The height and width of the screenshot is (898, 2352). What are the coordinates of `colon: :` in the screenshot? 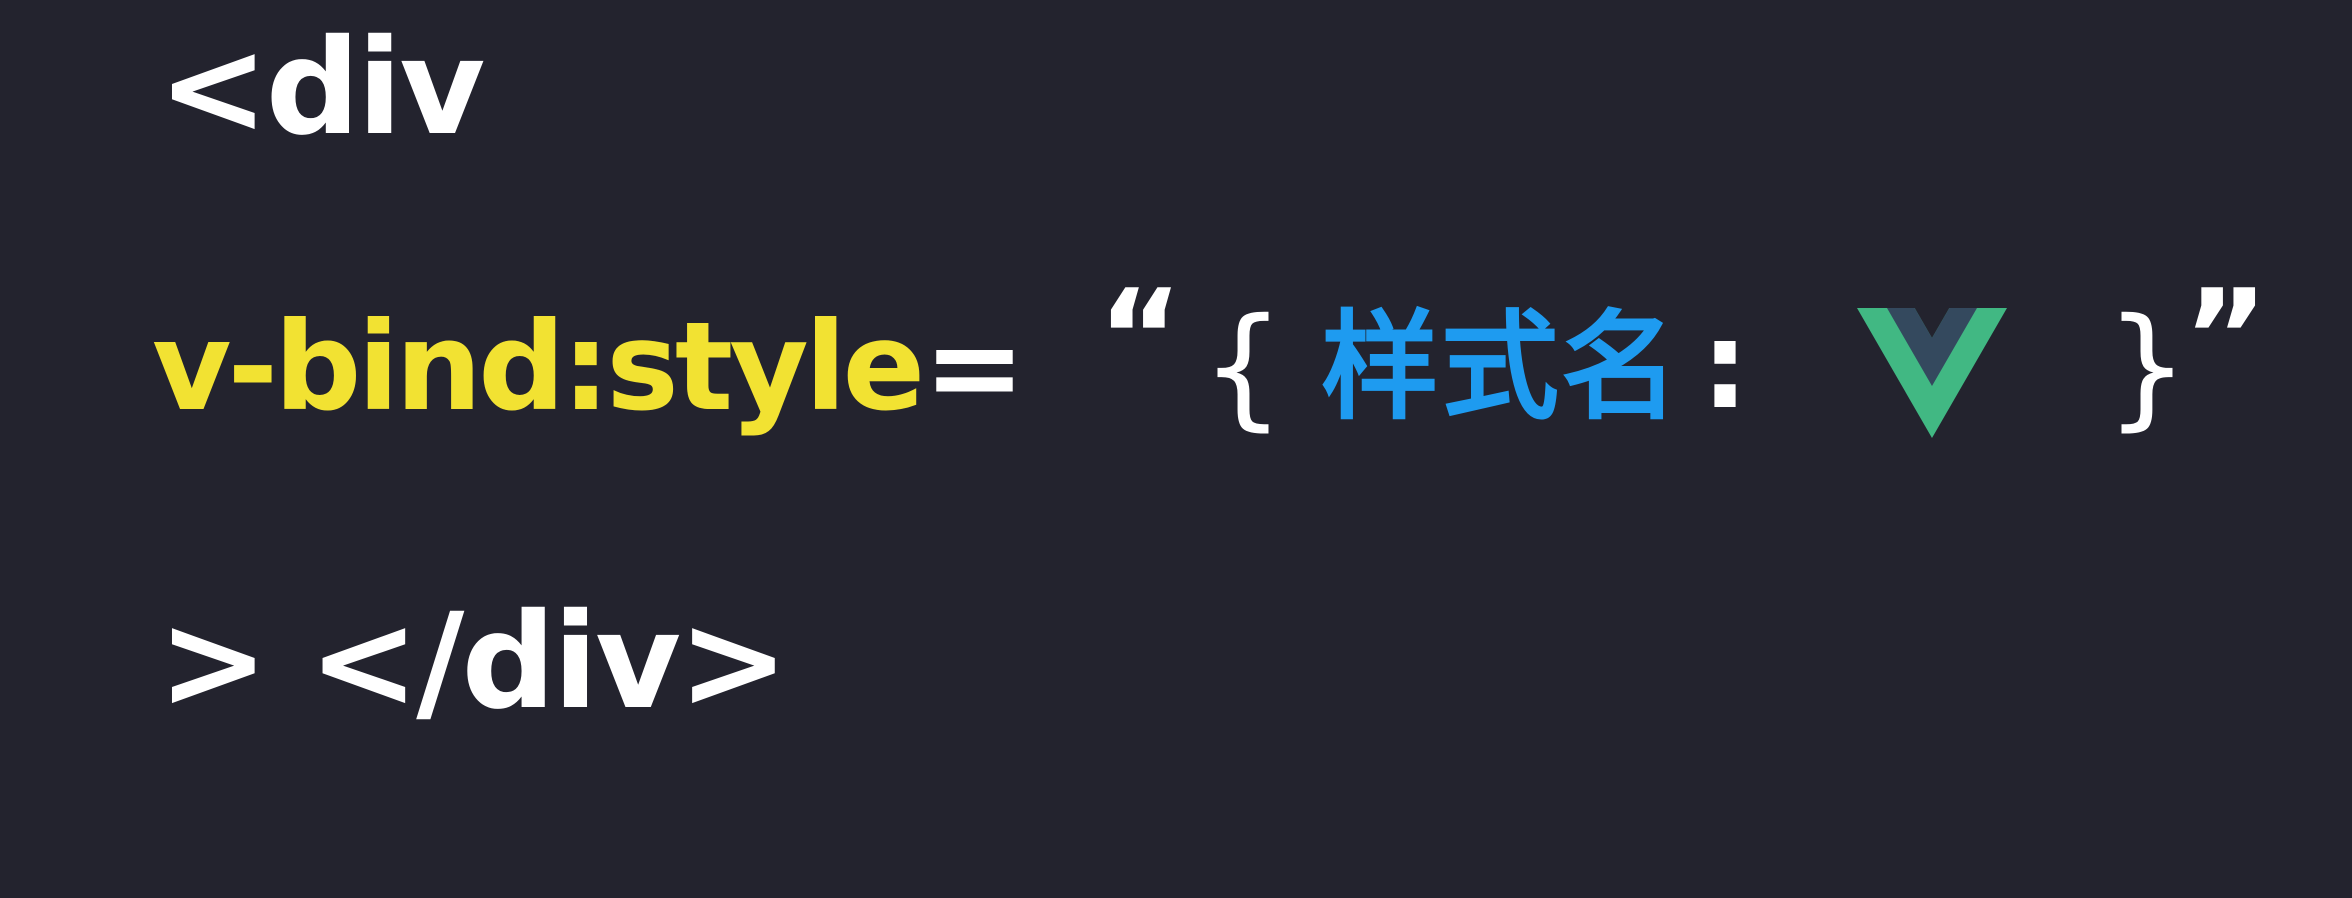 It's located at (1725, 366).